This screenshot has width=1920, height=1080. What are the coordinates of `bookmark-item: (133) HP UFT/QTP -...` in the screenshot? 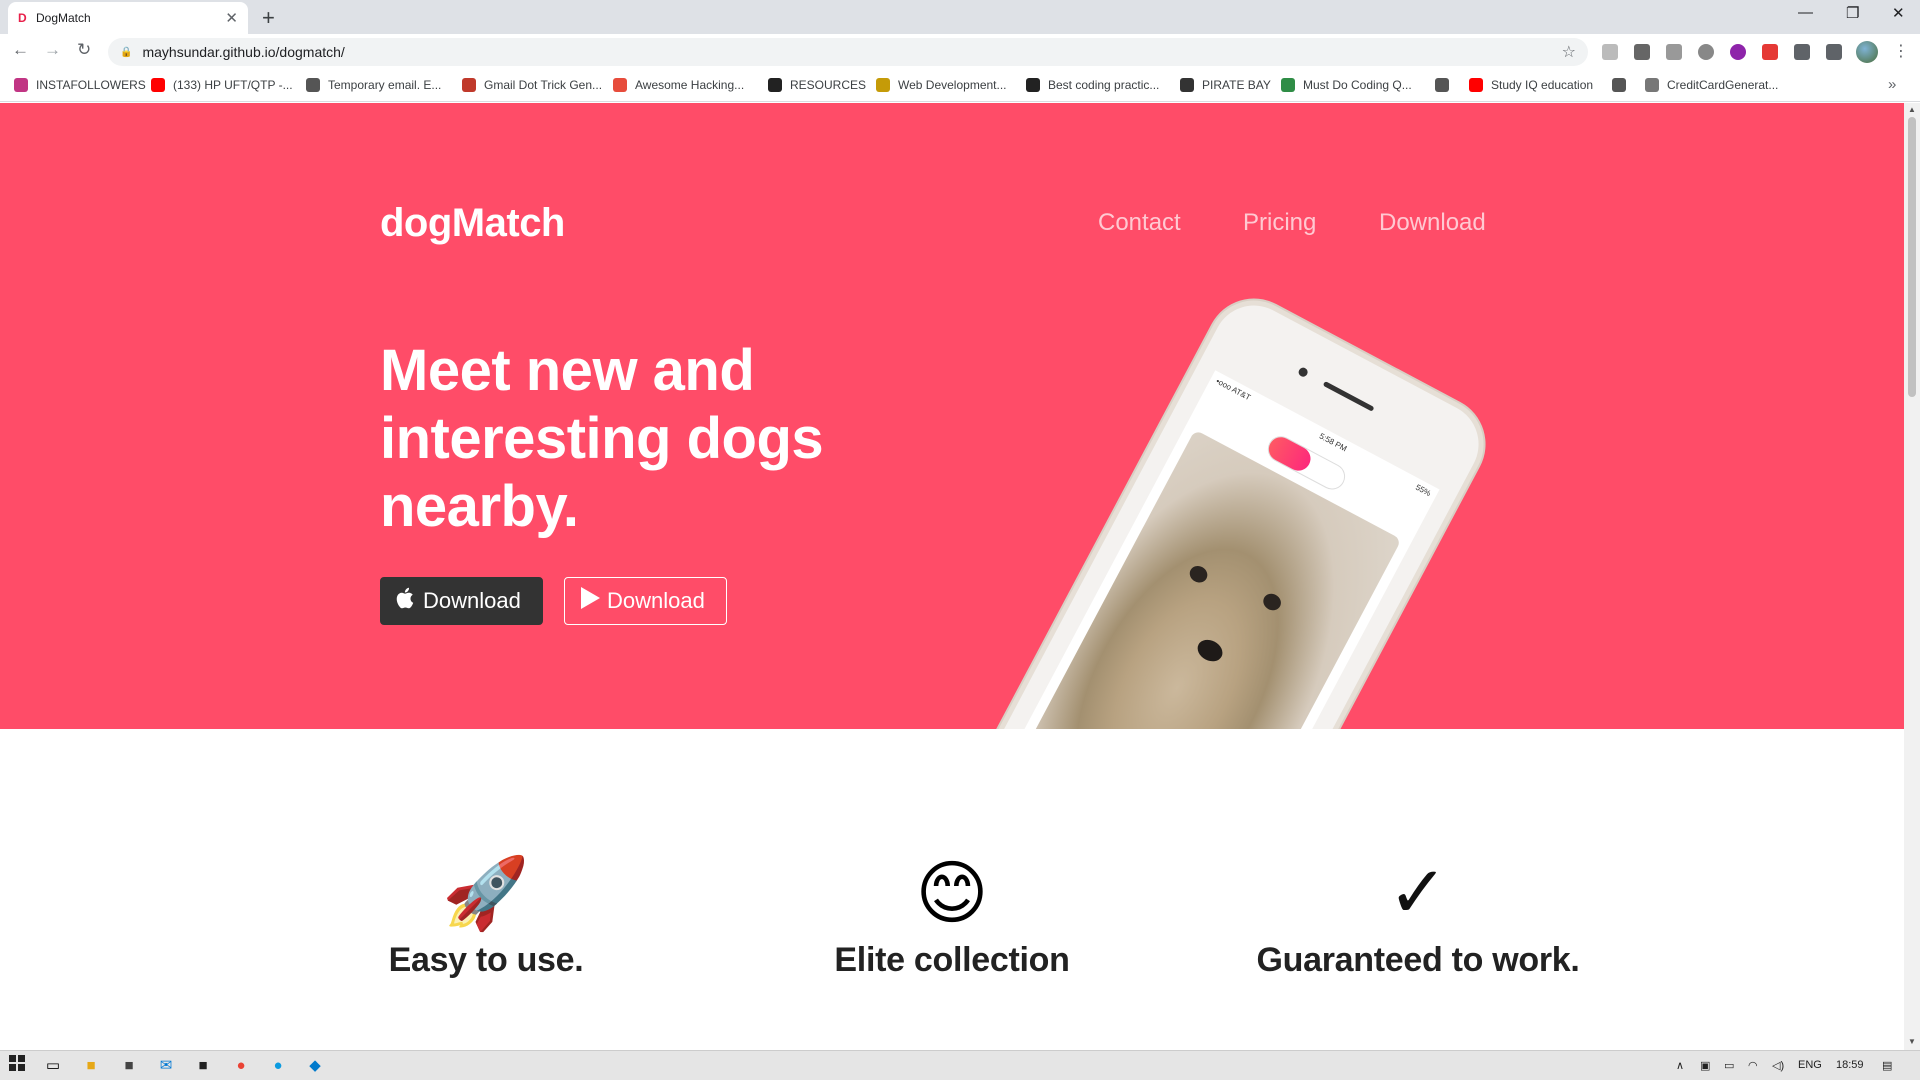 It's located at (222, 85).